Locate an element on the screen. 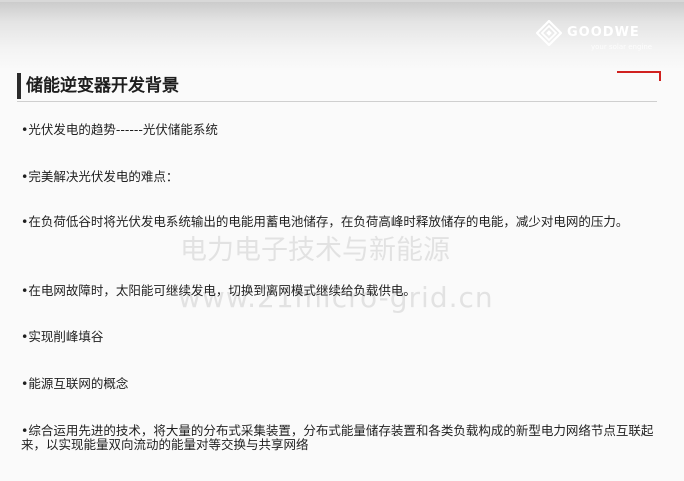 The width and height of the screenshot is (684, 481). brand-logo: GOODWE your solar engine is located at coordinates (606, 36).